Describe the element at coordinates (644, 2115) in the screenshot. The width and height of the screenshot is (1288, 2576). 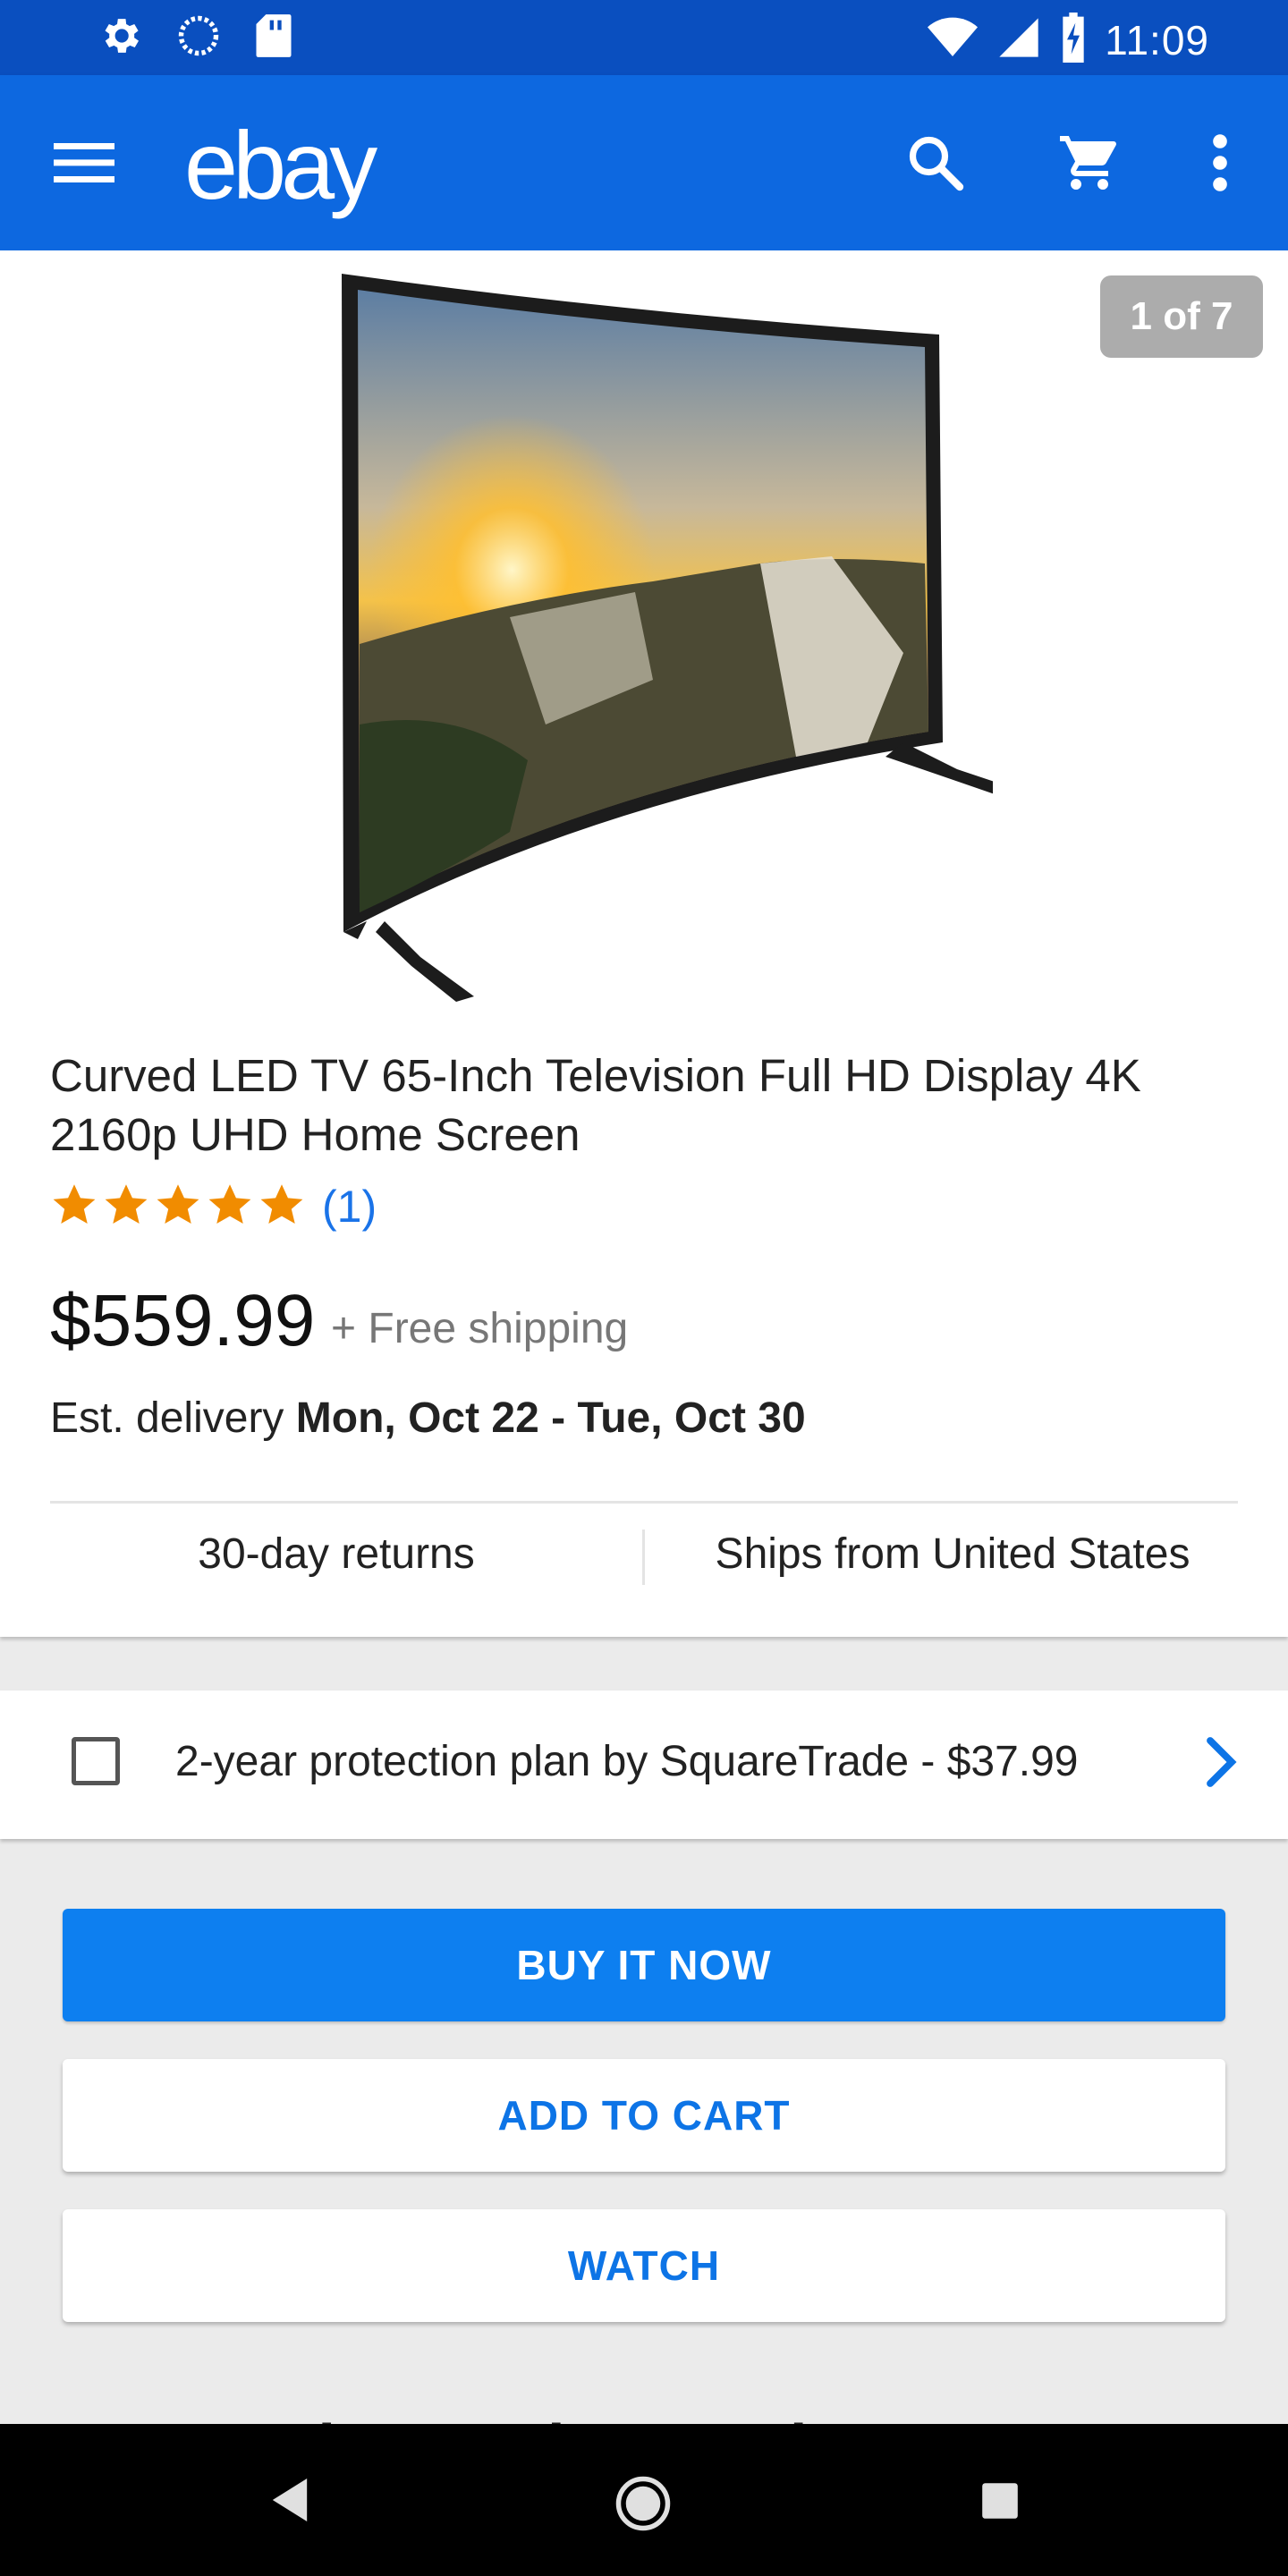
I see `add-to-cart-button: ADD TO CART` at that location.